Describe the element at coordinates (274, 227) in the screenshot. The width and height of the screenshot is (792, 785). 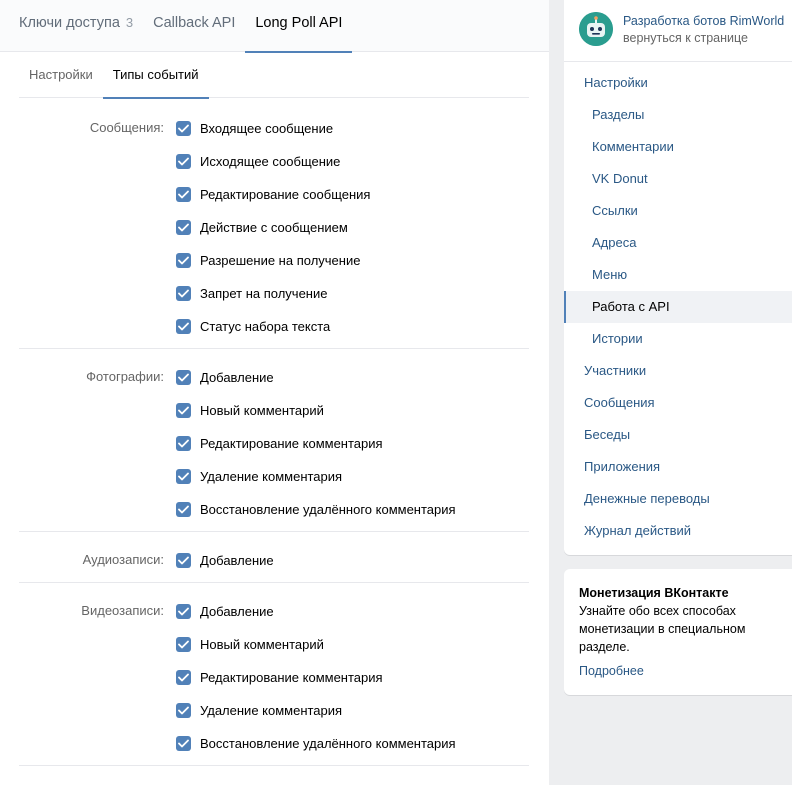
I see `event-label: Действие с сообщением` at that location.